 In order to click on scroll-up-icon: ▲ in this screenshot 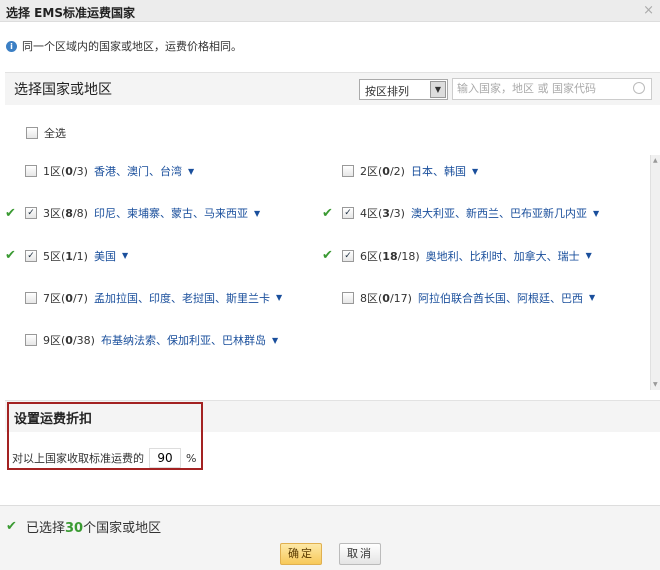, I will do `click(655, 160)`.